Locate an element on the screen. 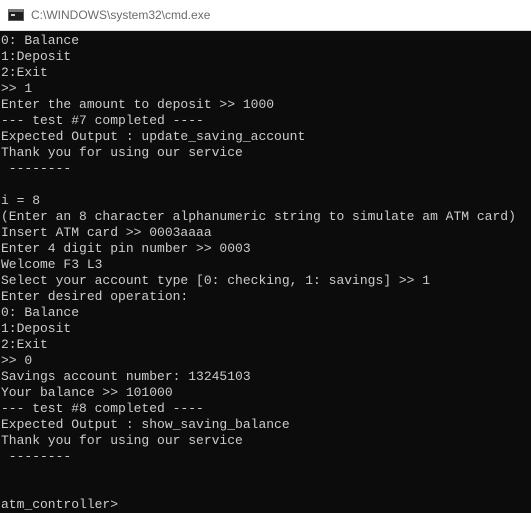 The image size is (531, 513). console-line: Welcome F3 L3 is located at coordinates (52, 264).